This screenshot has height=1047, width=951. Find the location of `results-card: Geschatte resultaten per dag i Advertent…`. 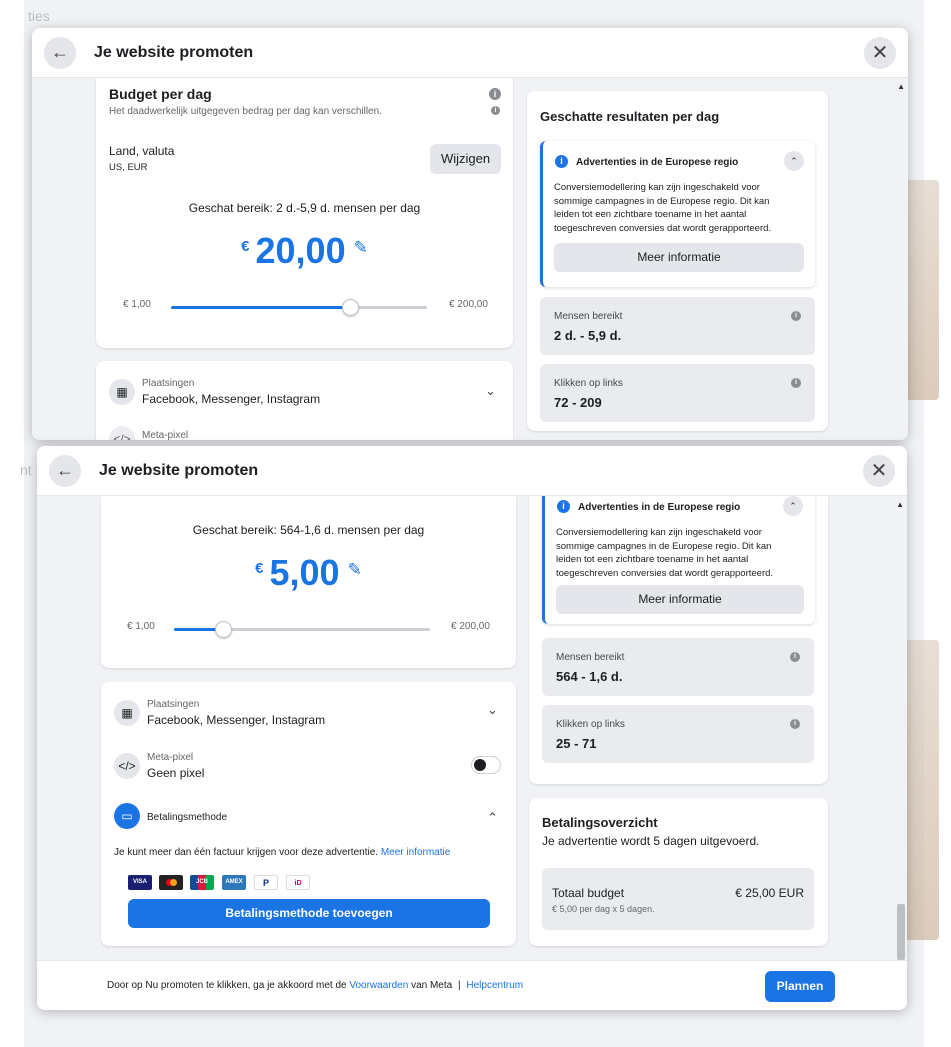

results-card: Geschatte resultaten per dag i Advertent… is located at coordinates (677, 261).